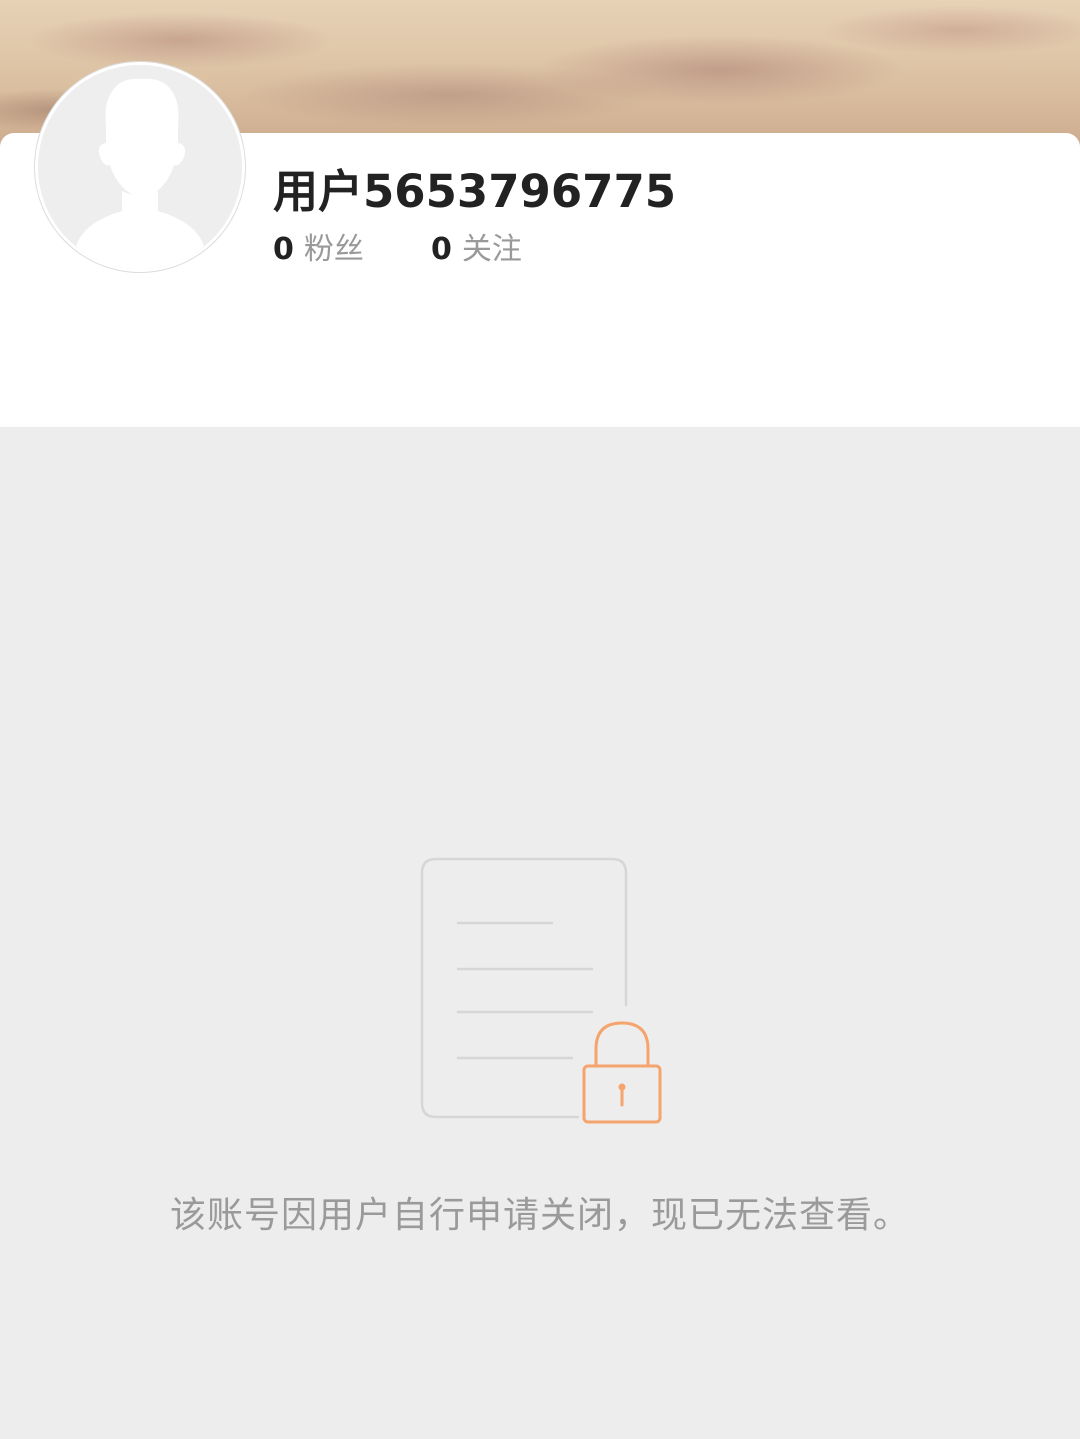 The width and height of the screenshot is (1080, 1439). What do you see at coordinates (475, 191) in the screenshot?
I see `username: 用户5653796775` at bounding box center [475, 191].